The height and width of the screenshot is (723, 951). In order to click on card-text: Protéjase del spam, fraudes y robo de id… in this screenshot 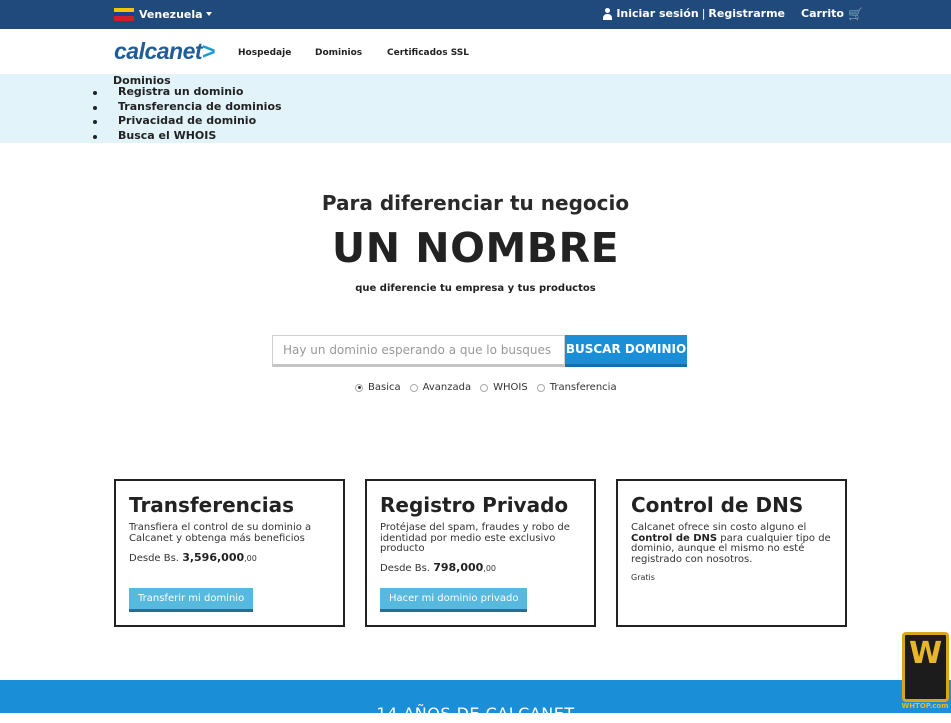, I will do `click(475, 538)`.